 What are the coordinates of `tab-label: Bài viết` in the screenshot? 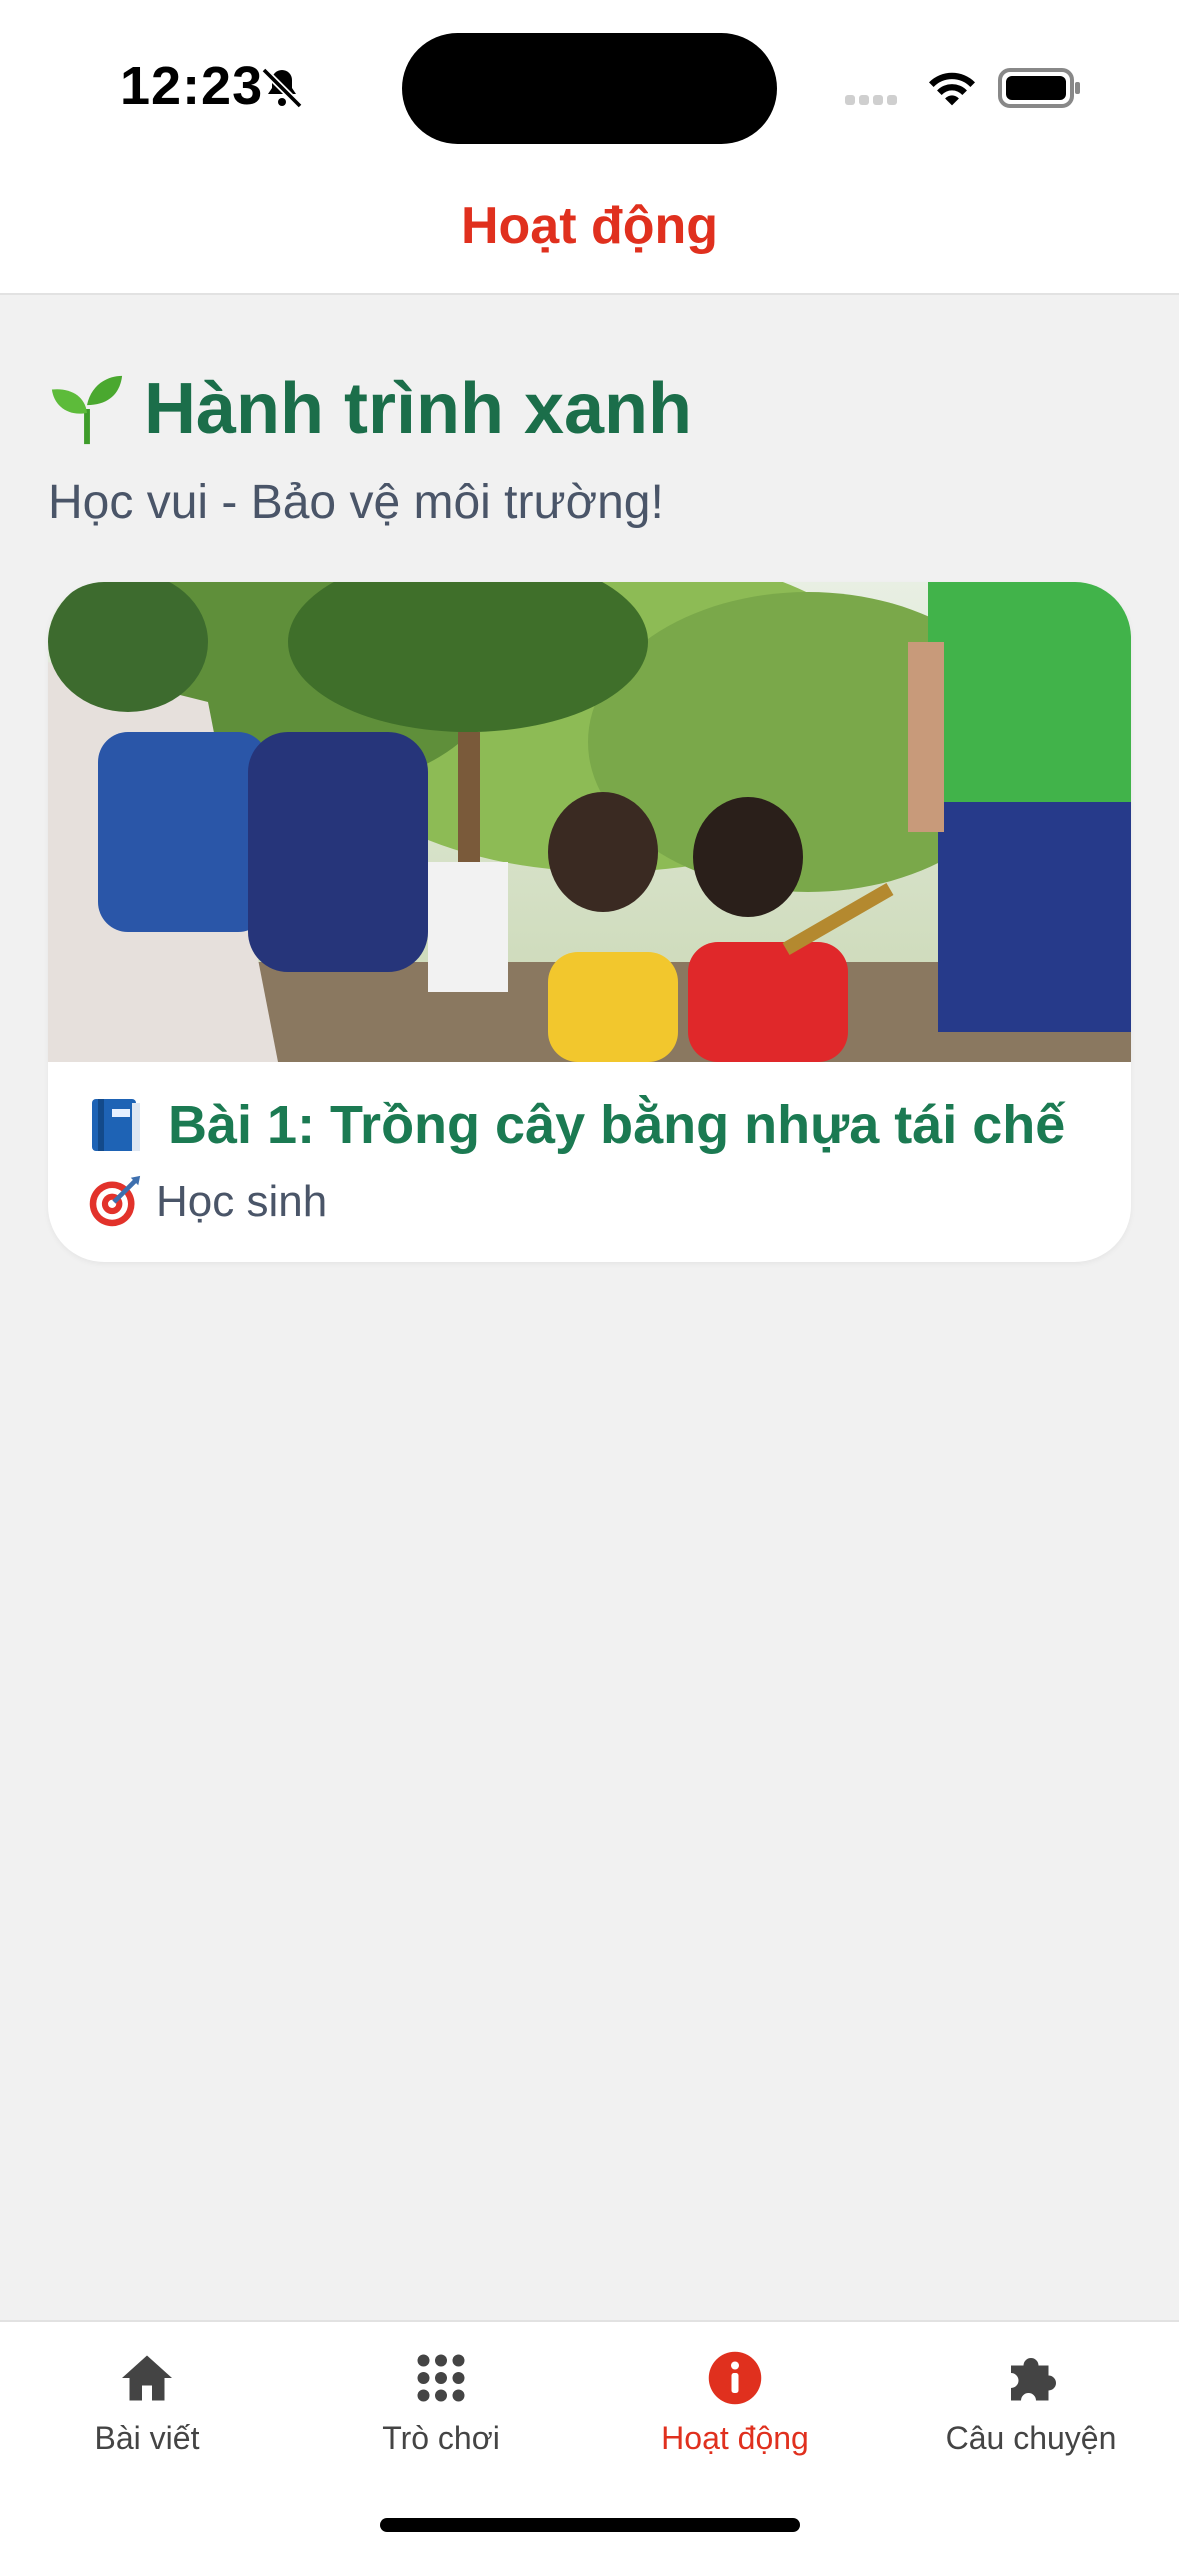 It's located at (147, 2438).